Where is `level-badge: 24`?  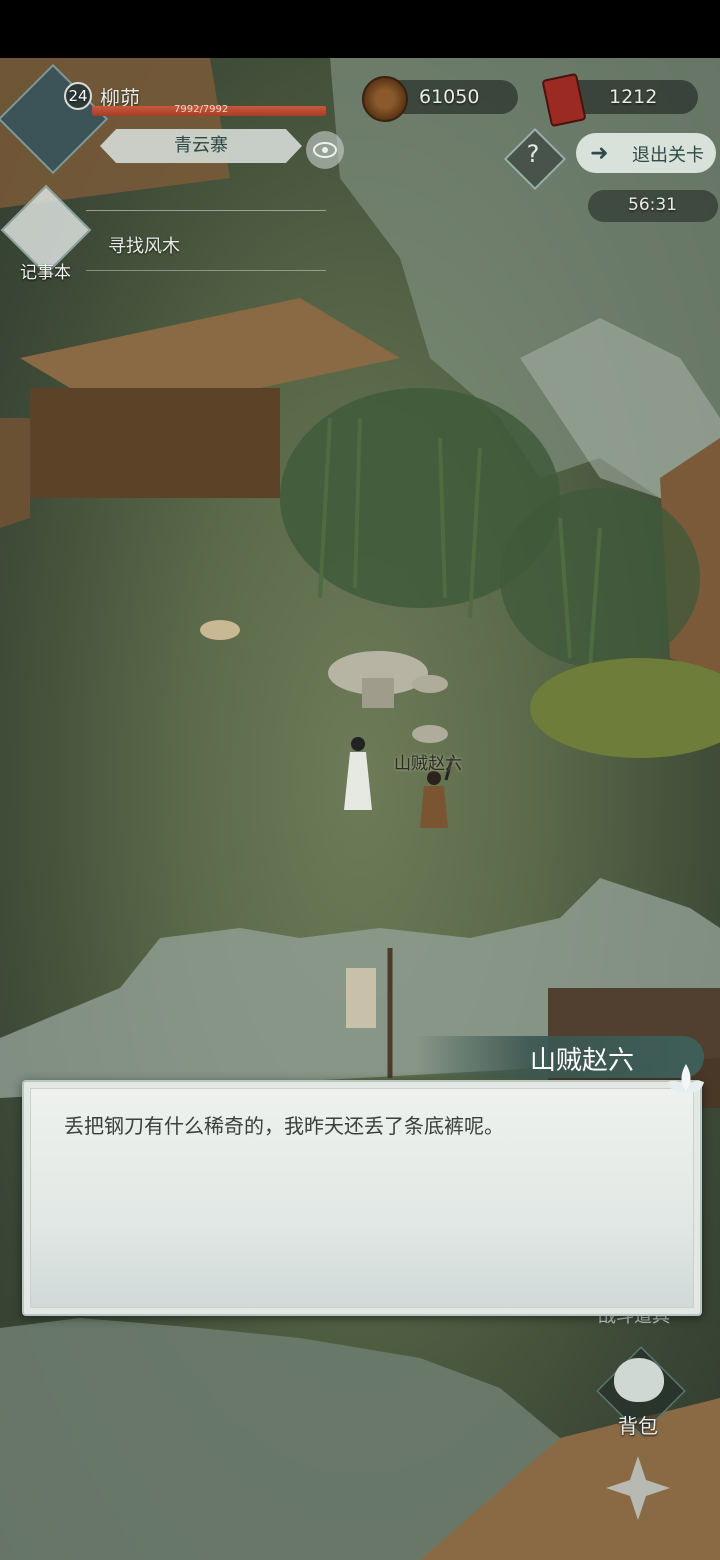 level-badge: 24 is located at coordinates (78, 96).